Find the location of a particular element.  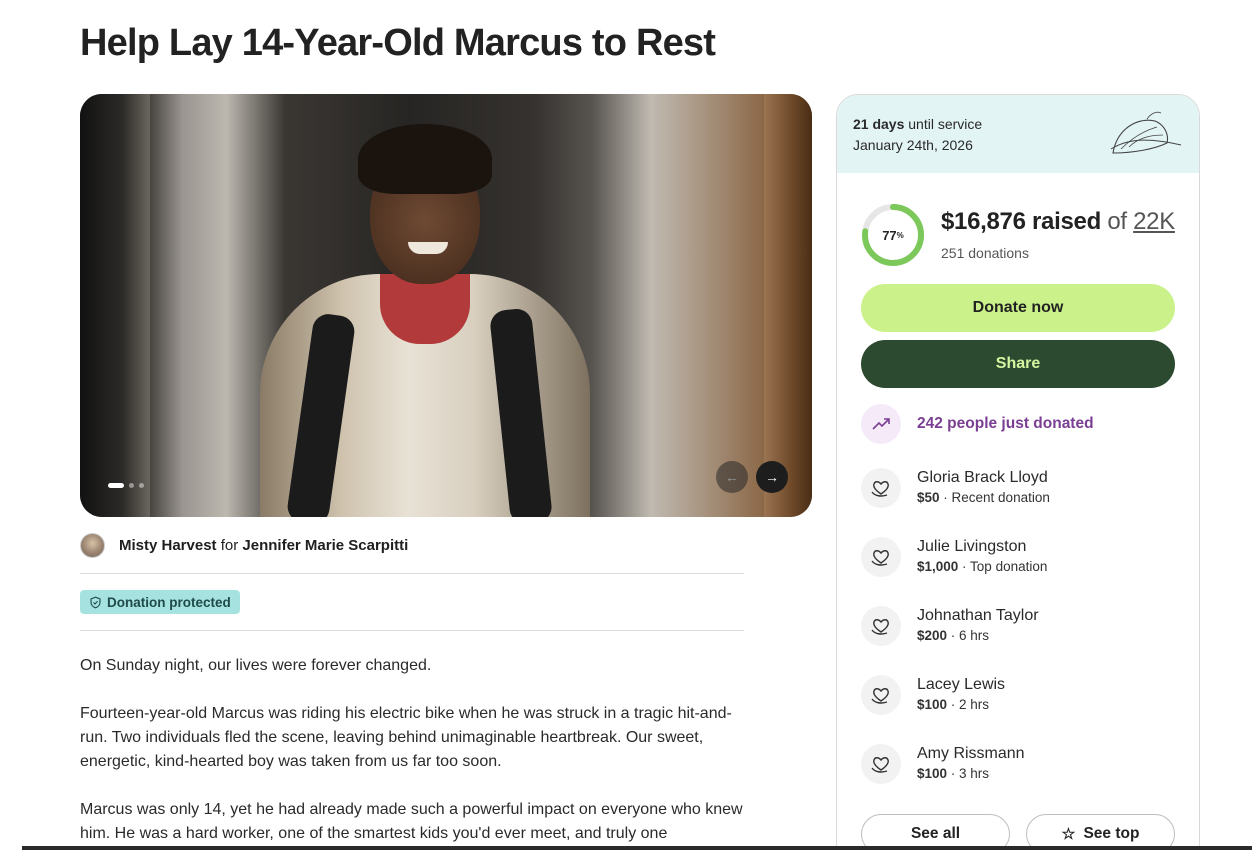

carousel-next-button: → is located at coordinates (772, 477).